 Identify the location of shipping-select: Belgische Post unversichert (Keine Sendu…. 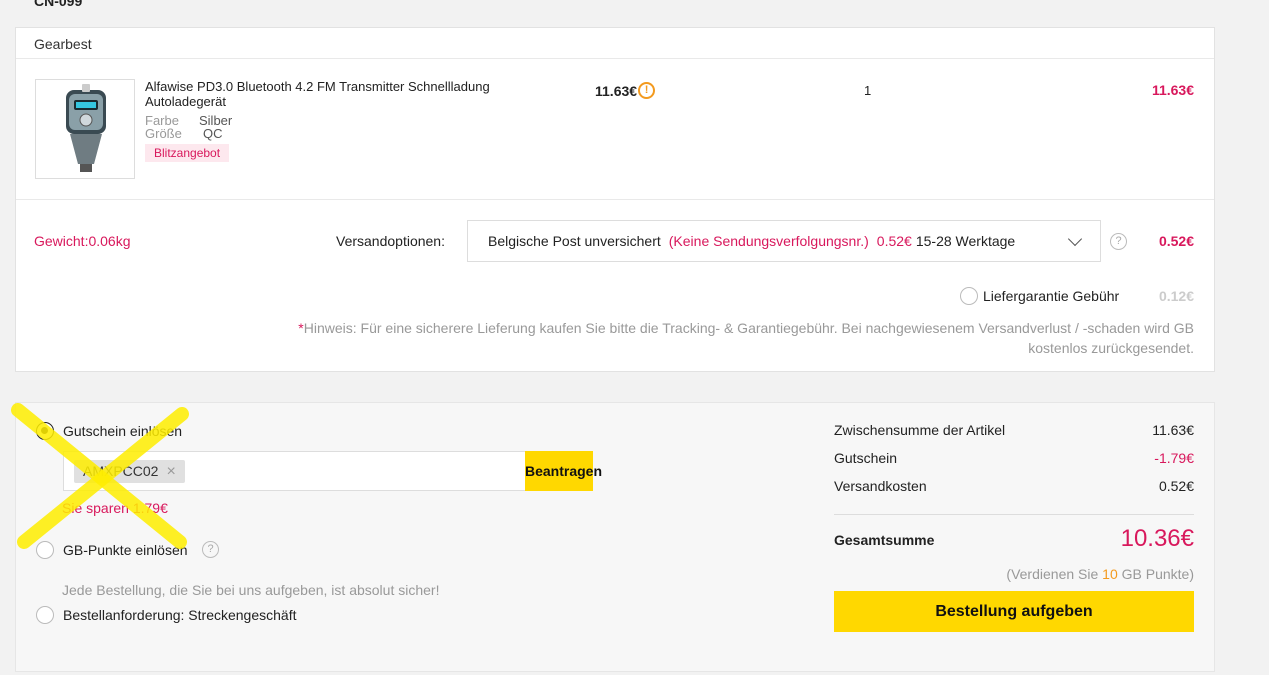
(784, 241).